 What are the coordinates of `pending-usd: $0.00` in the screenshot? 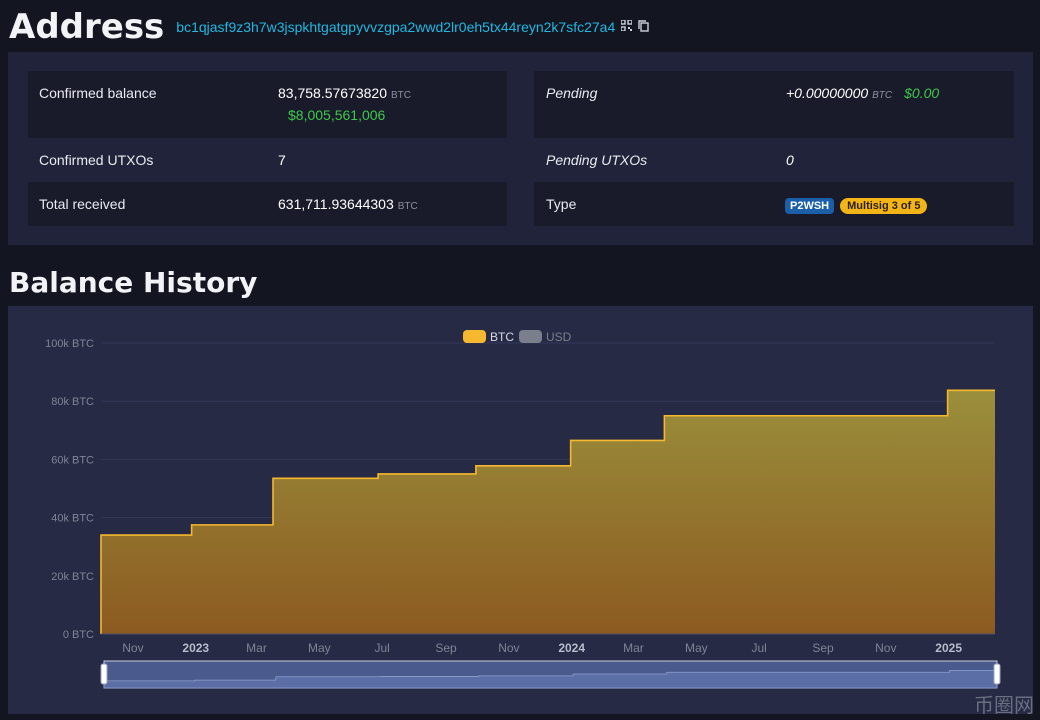 It's located at (922, 93).